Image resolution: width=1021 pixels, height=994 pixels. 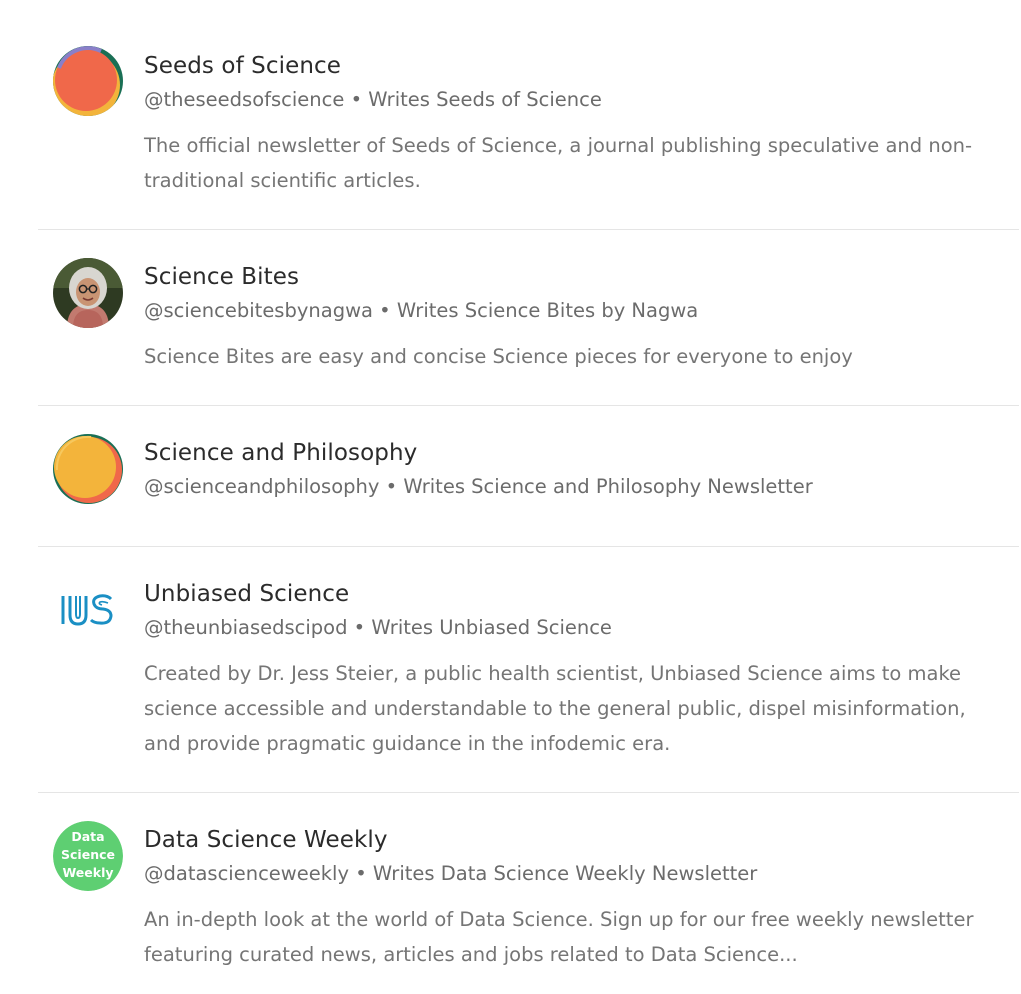 What do you see at coordinates (244, 99) in the screenshot?
I see `publication-handle: @theseedsofscience` at bounding box center [244, 99].